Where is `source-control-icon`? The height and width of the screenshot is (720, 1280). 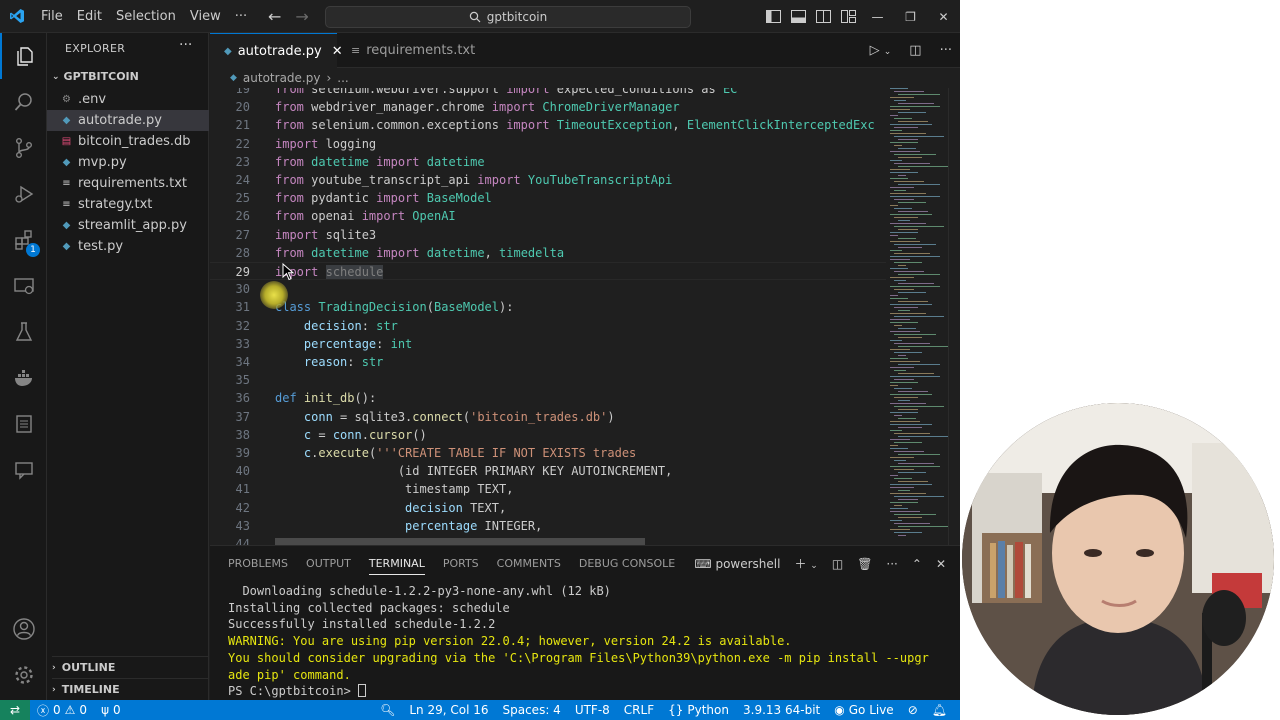 source-control-icon is located at coordinates (23, 148).